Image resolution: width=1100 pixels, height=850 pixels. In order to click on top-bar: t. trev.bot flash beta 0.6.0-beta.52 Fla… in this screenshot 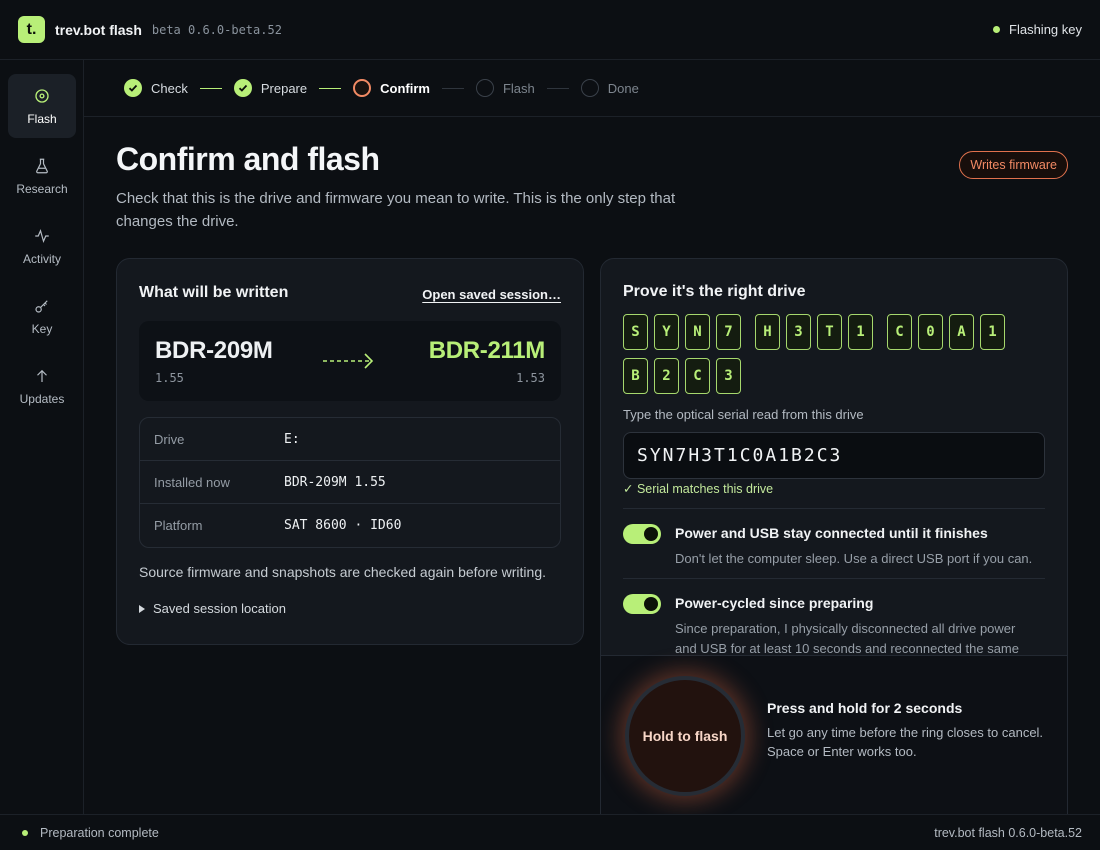, I will do `click(550, 30)`.